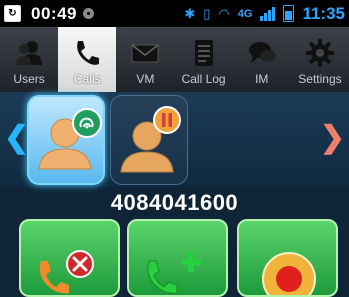 The height and width of the screenshot is (297, 349). I want to click on voicemail-icon, so click(145, 53).